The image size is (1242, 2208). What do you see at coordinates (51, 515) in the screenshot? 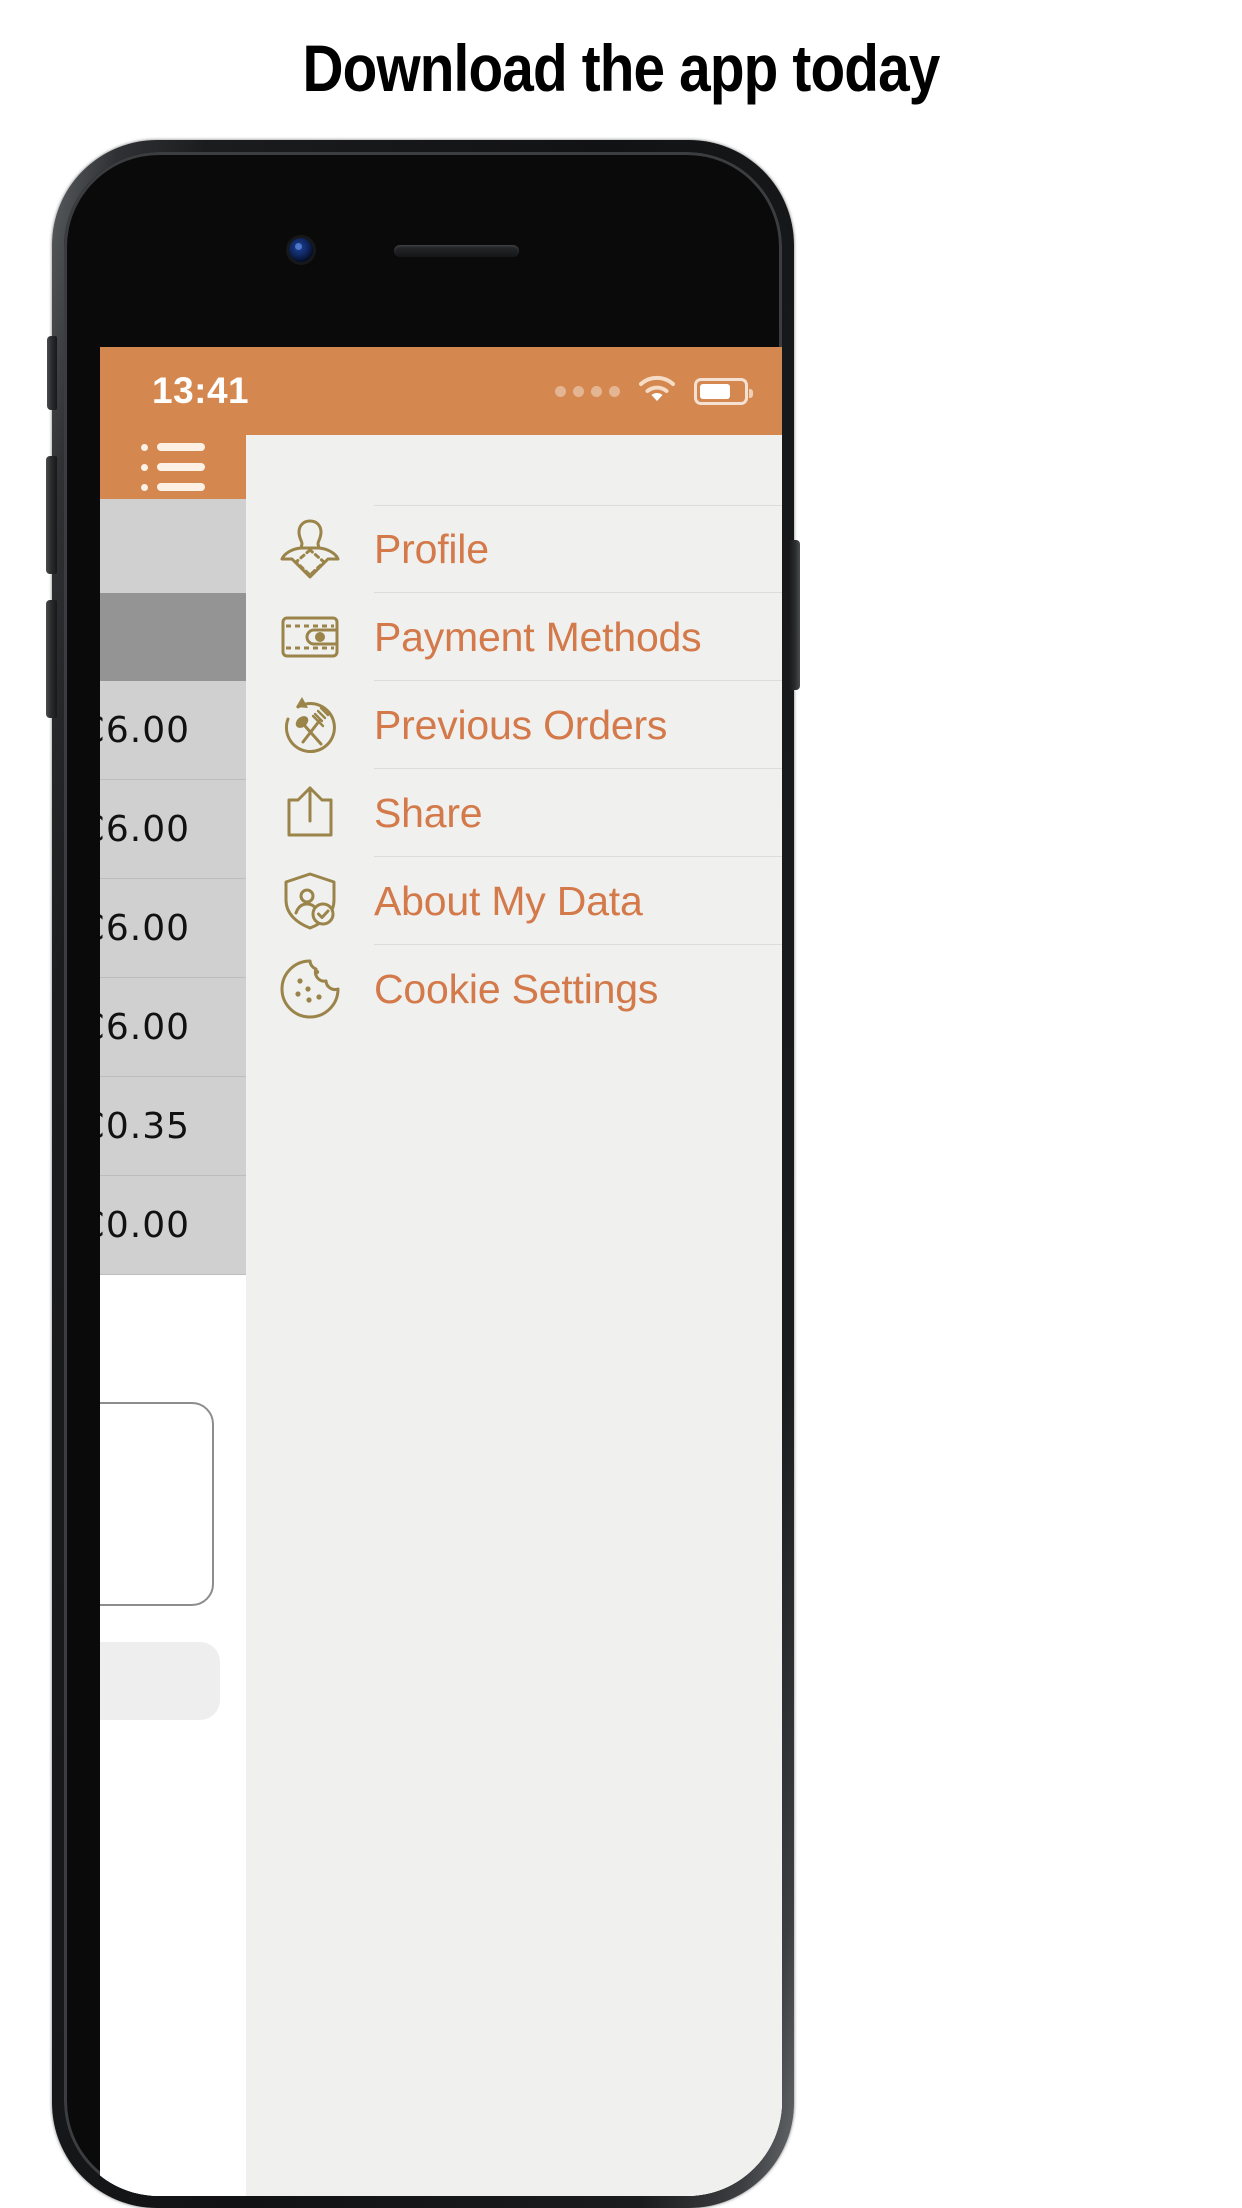
I see `volume-down-button` at bounding box center [51, 515].